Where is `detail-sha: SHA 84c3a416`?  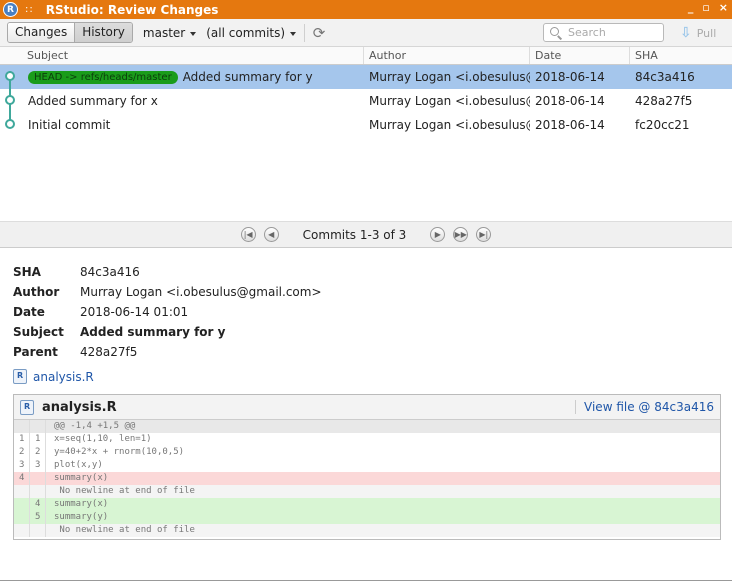
detail-sha: SHA 84c3a416 is located at coordinates (76, 272).